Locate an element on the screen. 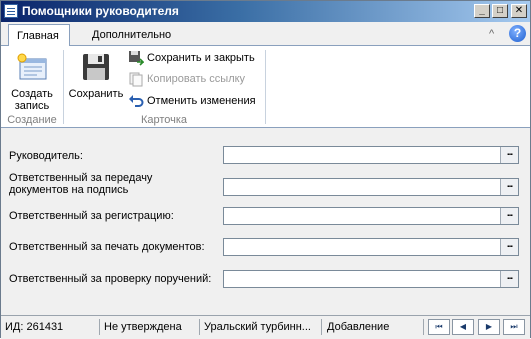 The image size is (531, 339). title-bar: Помощники руководителя _ □ ✕ is located at coordinates (265, 11).